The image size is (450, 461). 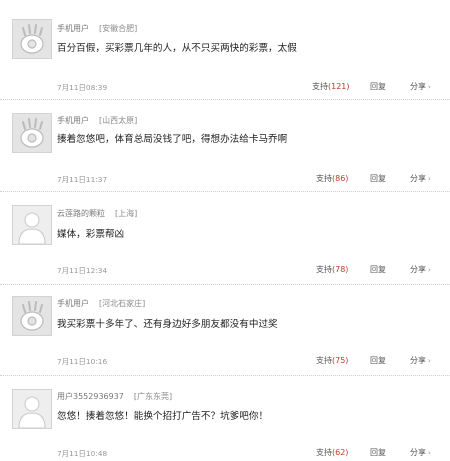 I want to click on user-location: [山西太原], so click(x=118, y=120).